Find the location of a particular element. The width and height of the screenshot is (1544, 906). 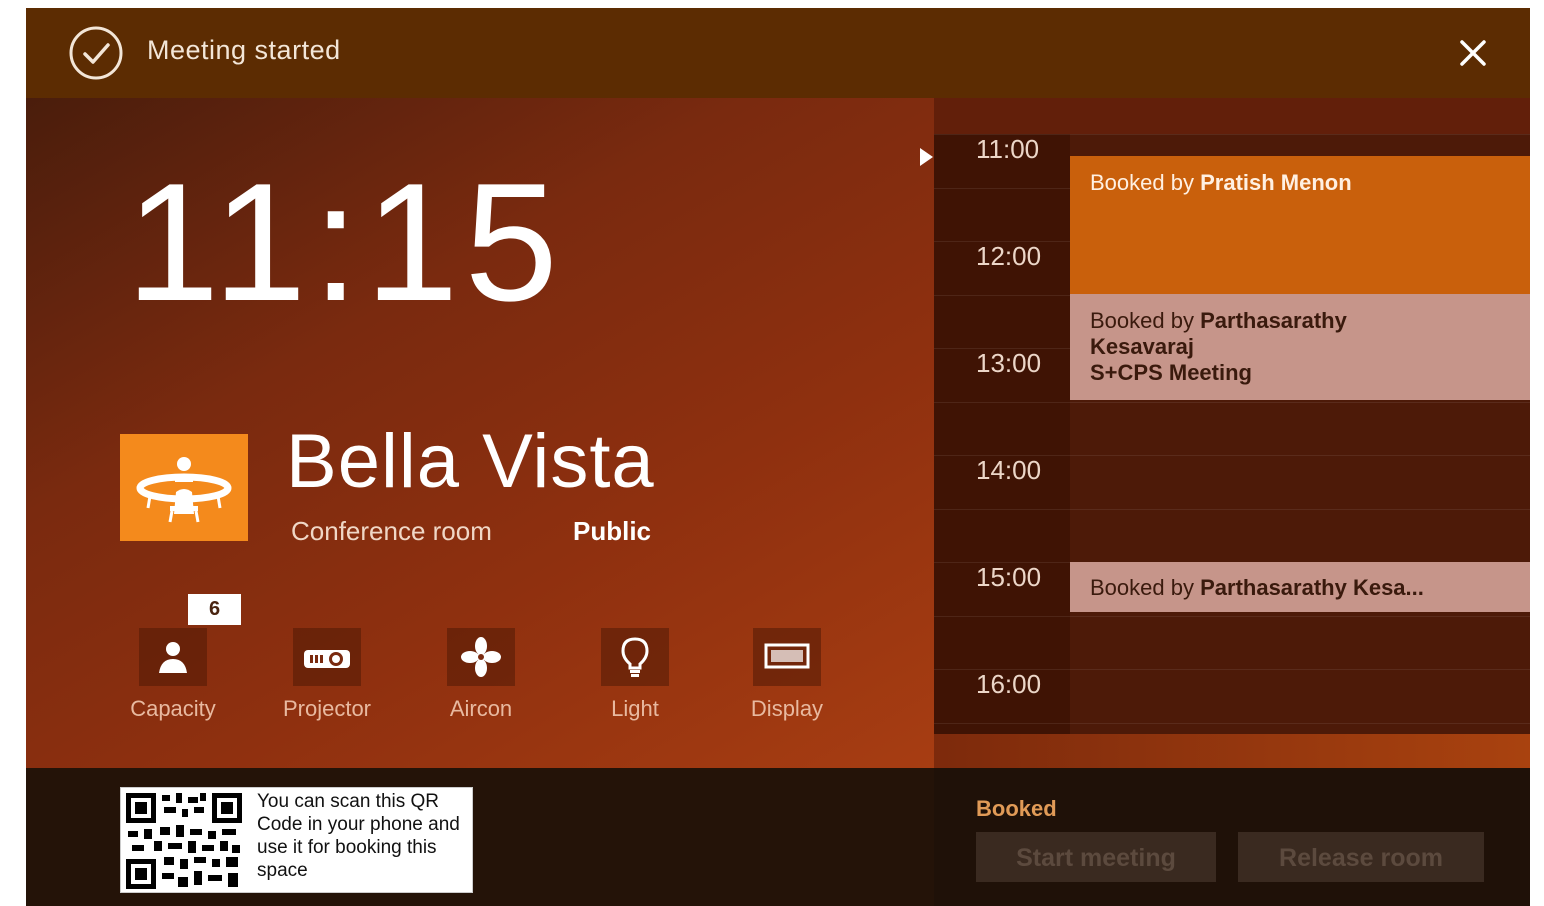

room-type: Conference room is located at coordinates (391, 531).